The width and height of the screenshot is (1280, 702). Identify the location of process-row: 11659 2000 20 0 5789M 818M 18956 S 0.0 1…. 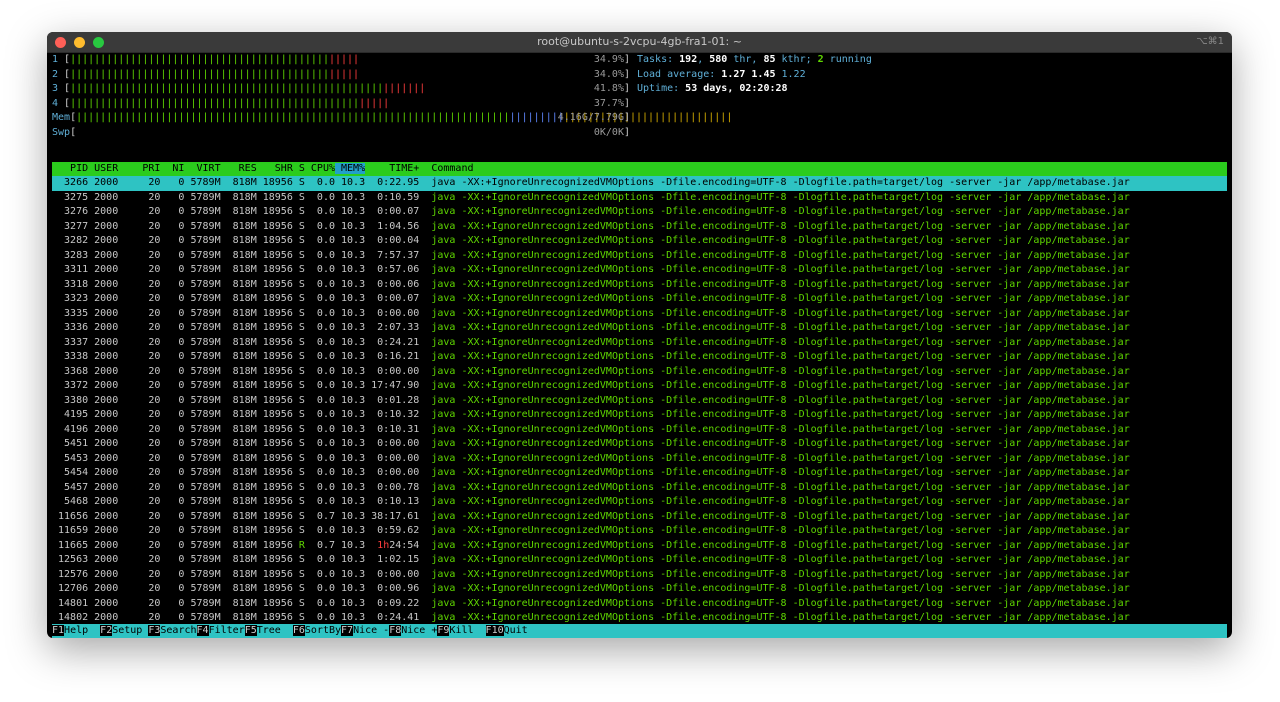
(639, 531).